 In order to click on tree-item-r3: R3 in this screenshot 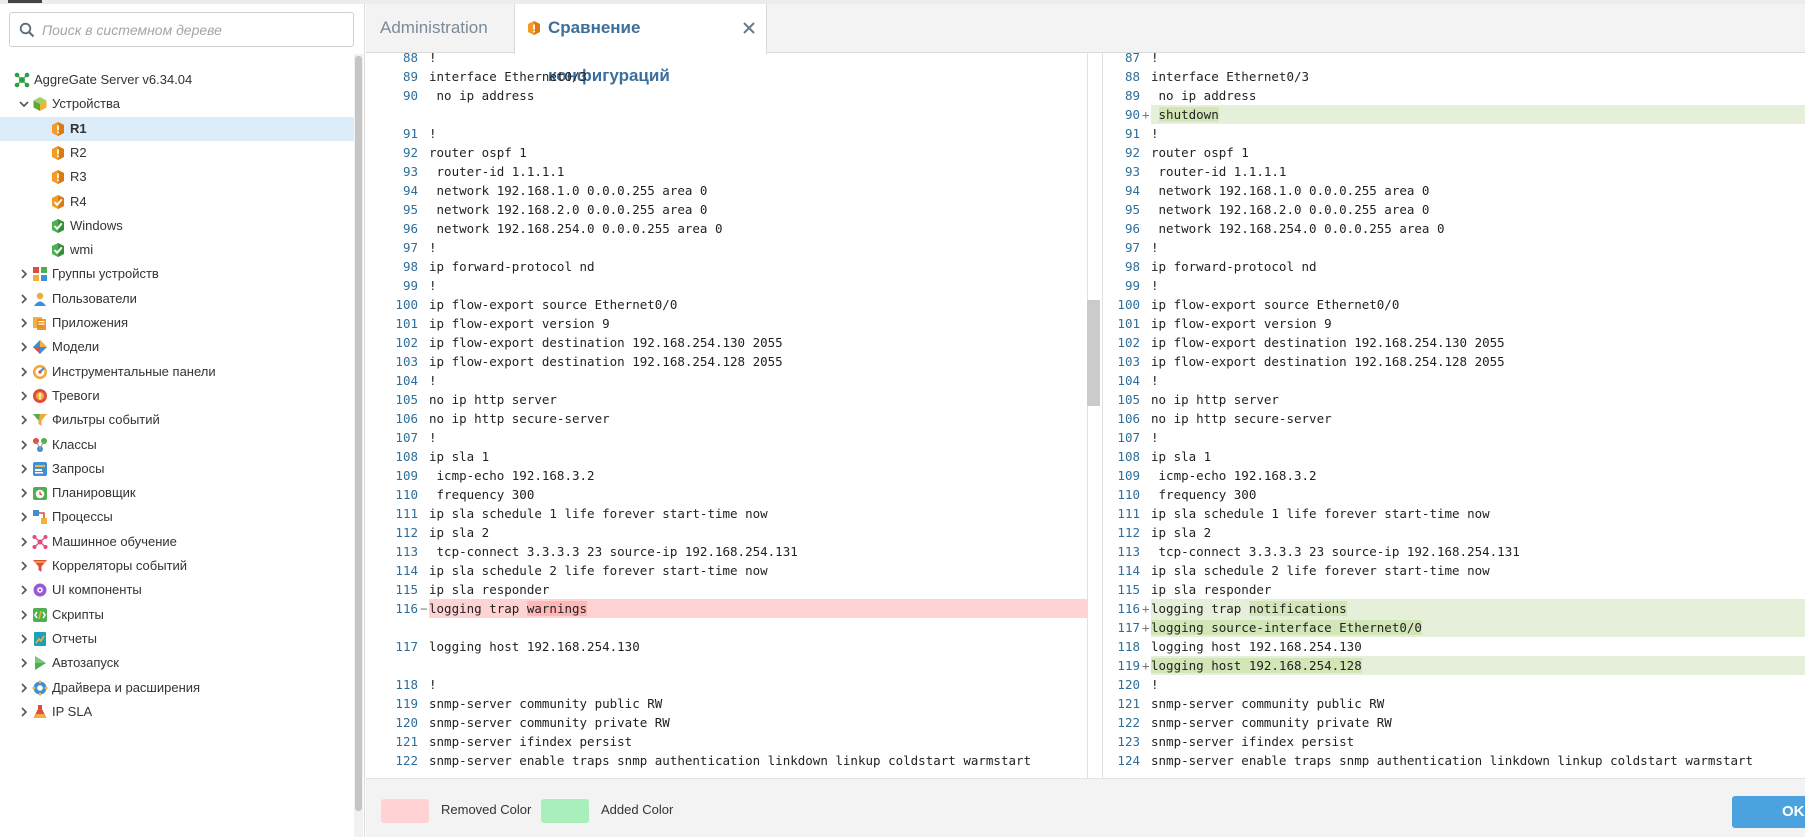, I will do `click(177, 177)`.